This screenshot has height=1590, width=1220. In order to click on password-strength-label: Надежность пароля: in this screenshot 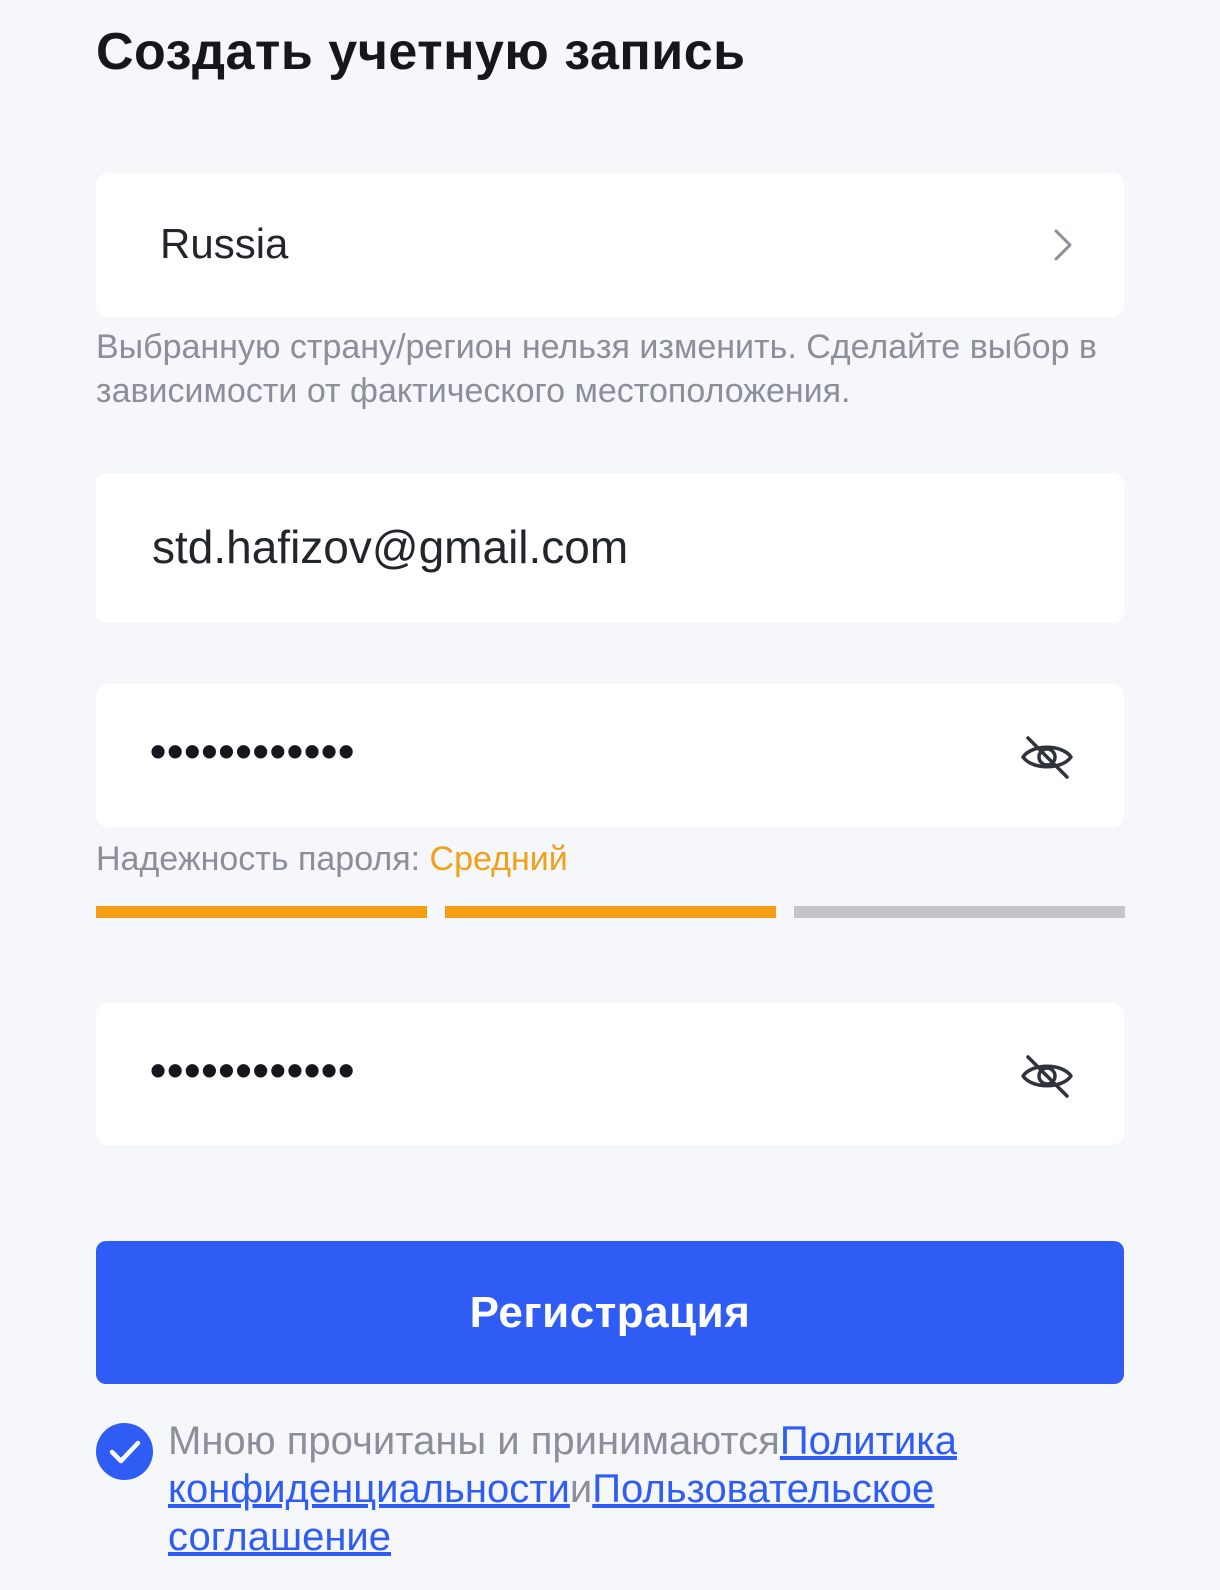, I will do `click(263, 859)`.